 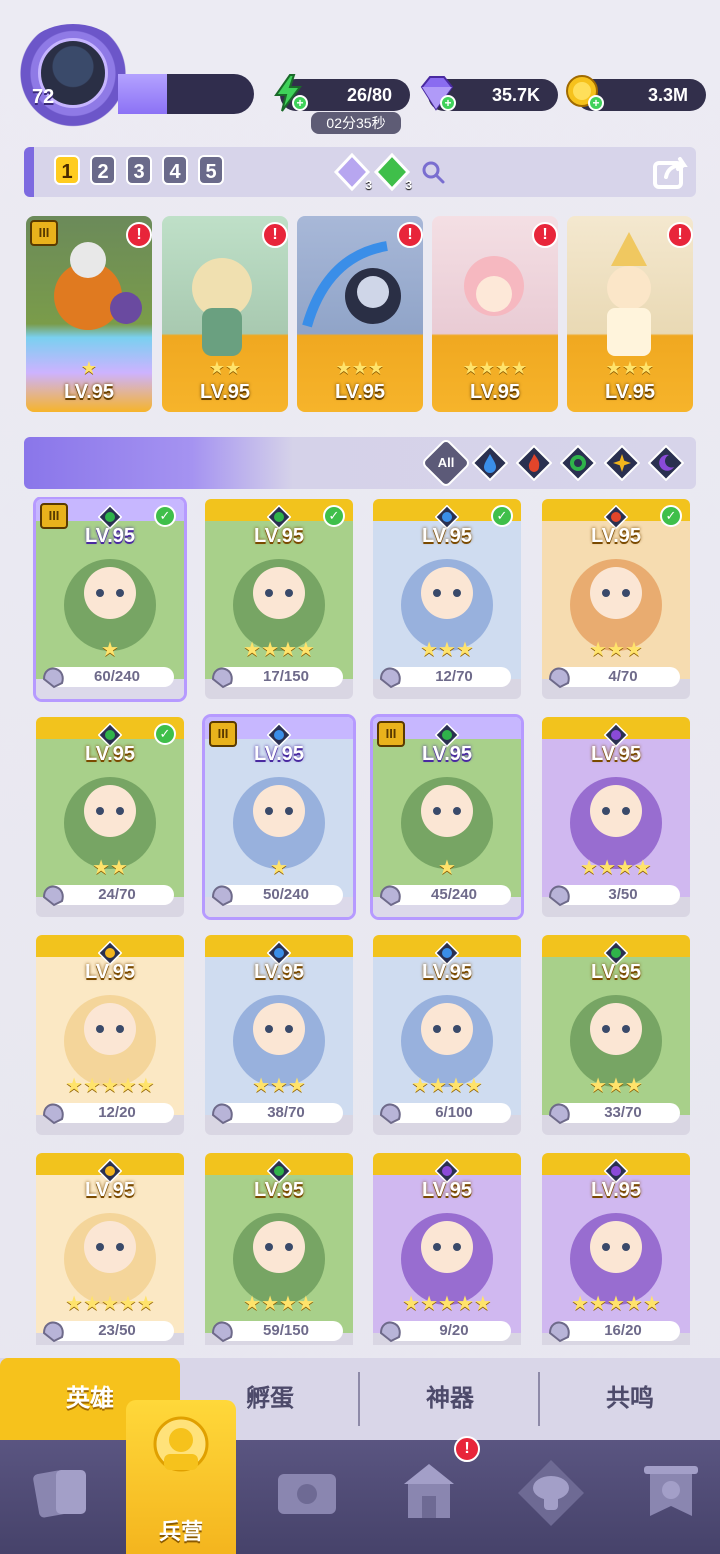 What do you see at coordinates (616, 1249) in the screenshot?
I see `hero-card: LV.95 ★★★★★ 16/20` at bounding box center [616, 1249].